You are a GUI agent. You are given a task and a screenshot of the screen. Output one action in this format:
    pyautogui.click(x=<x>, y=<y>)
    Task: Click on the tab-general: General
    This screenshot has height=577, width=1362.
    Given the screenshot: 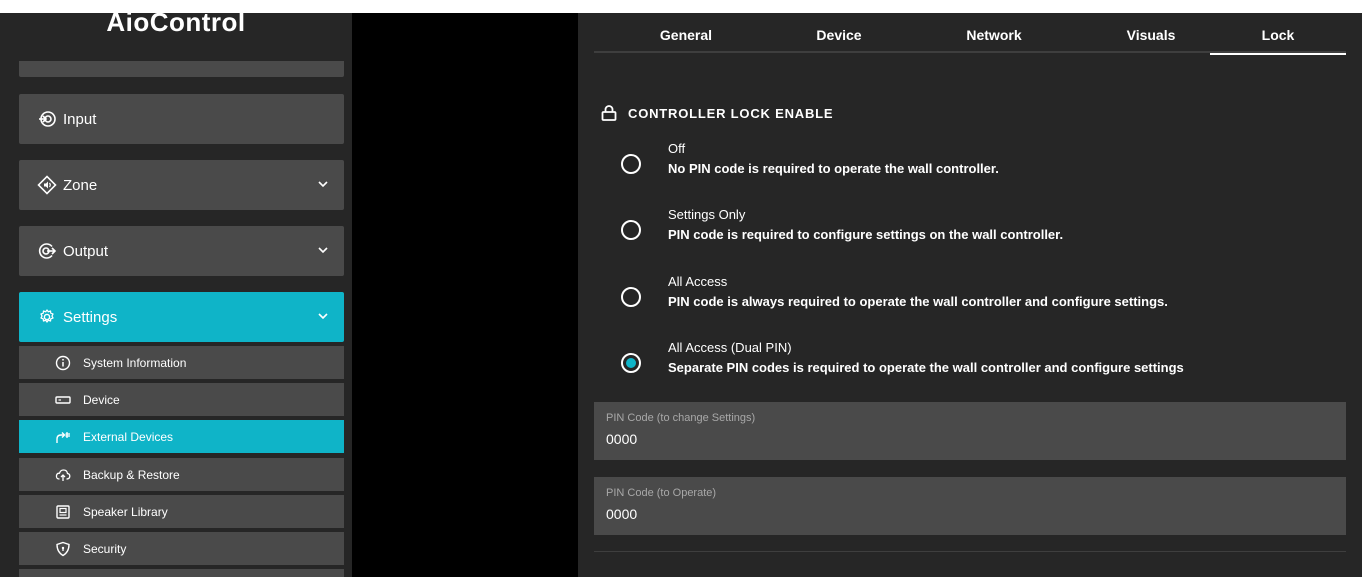 What is the action you would take?
    pyautogui.click(x=686, y=33)
    